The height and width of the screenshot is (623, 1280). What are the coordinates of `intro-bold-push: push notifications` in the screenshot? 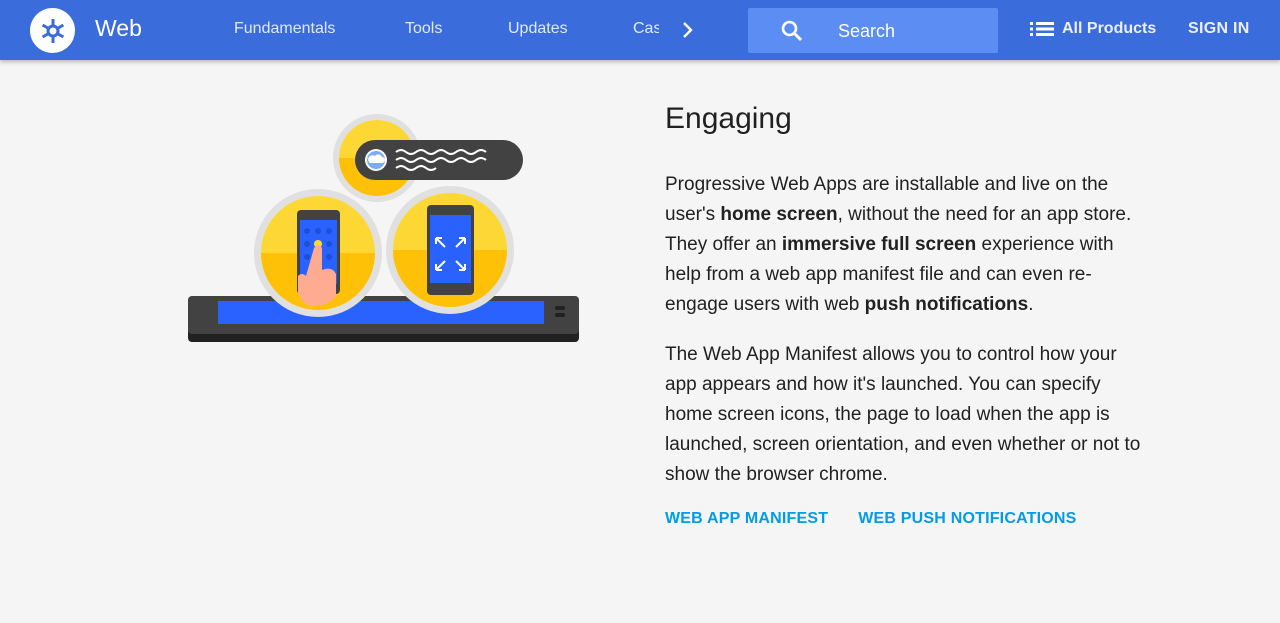 It's located at (946, 304).